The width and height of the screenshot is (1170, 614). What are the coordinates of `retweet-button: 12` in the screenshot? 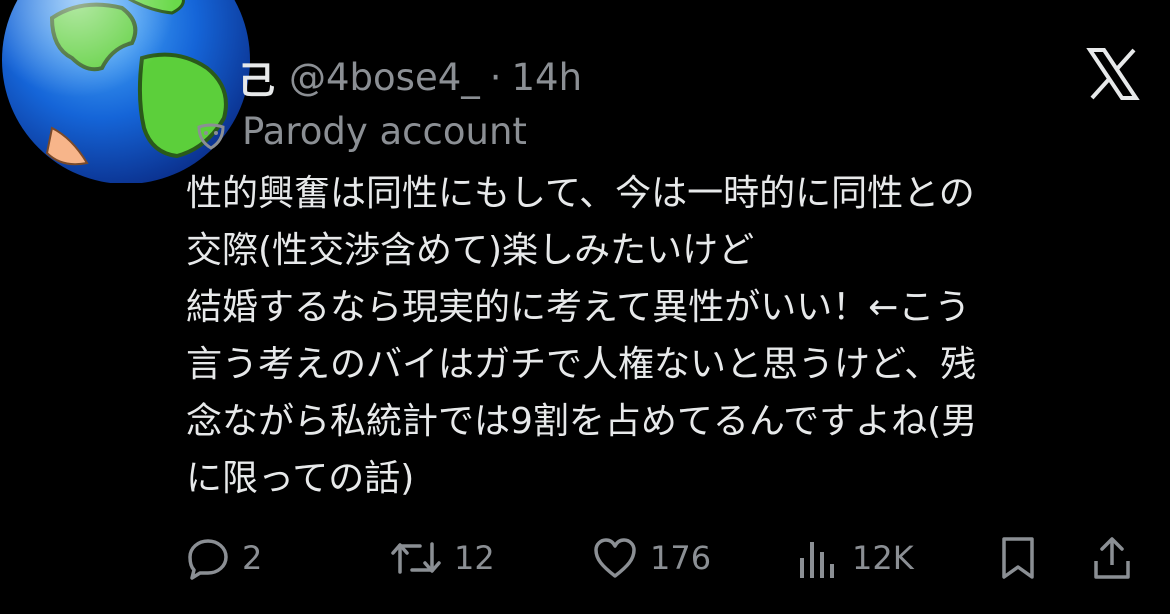 It's located at (442, 558).